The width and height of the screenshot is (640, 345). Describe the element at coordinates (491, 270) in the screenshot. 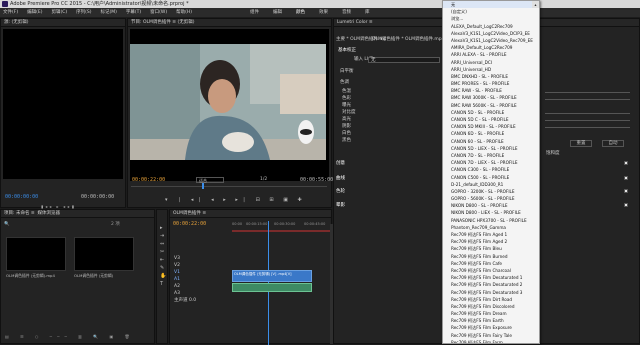

I see `lut-option: Rec709 柯达FS Film Charcoal` at that location.